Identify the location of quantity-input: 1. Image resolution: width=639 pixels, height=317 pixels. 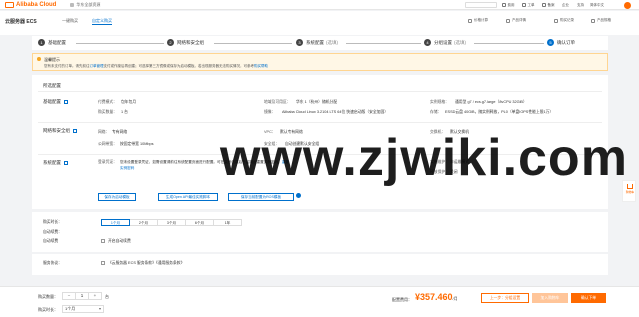
(82, 296).